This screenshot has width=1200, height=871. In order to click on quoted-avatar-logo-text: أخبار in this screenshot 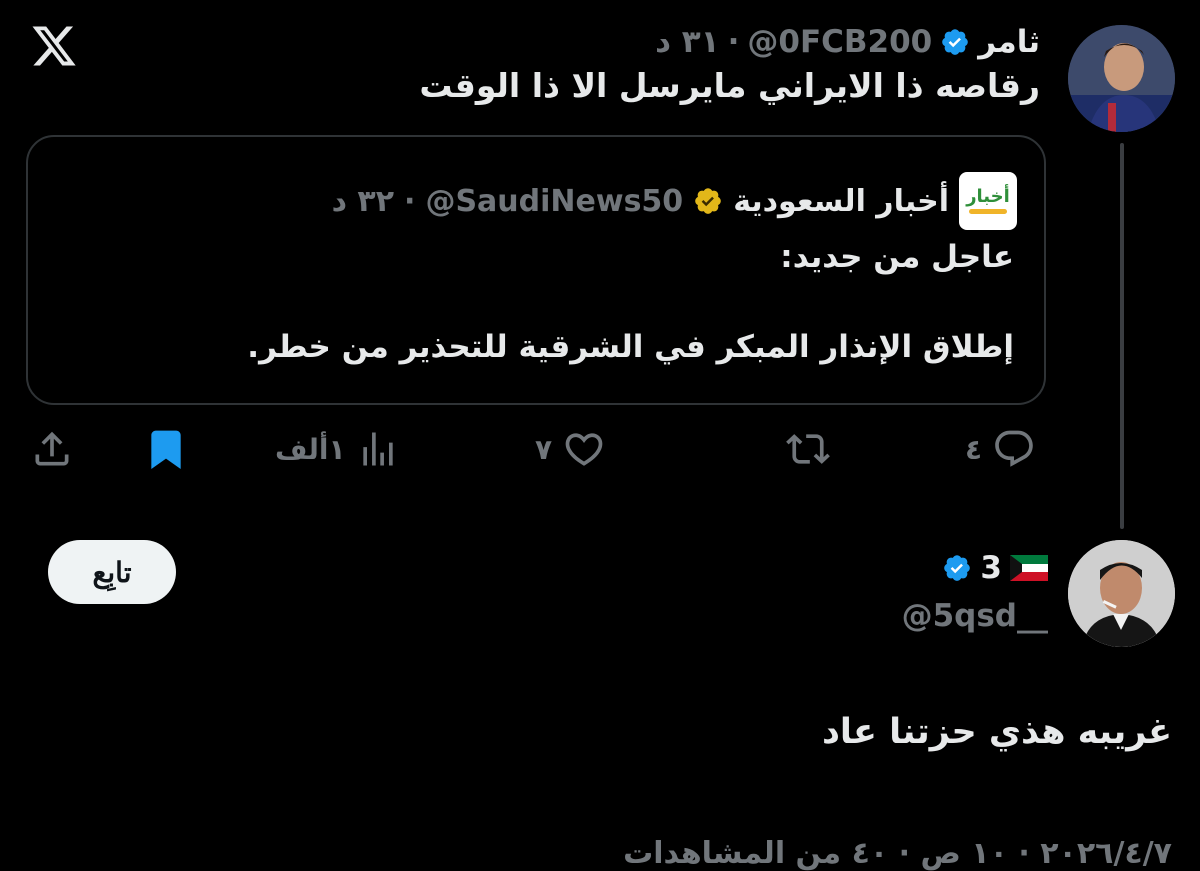, I will do `click(988, 196)`.